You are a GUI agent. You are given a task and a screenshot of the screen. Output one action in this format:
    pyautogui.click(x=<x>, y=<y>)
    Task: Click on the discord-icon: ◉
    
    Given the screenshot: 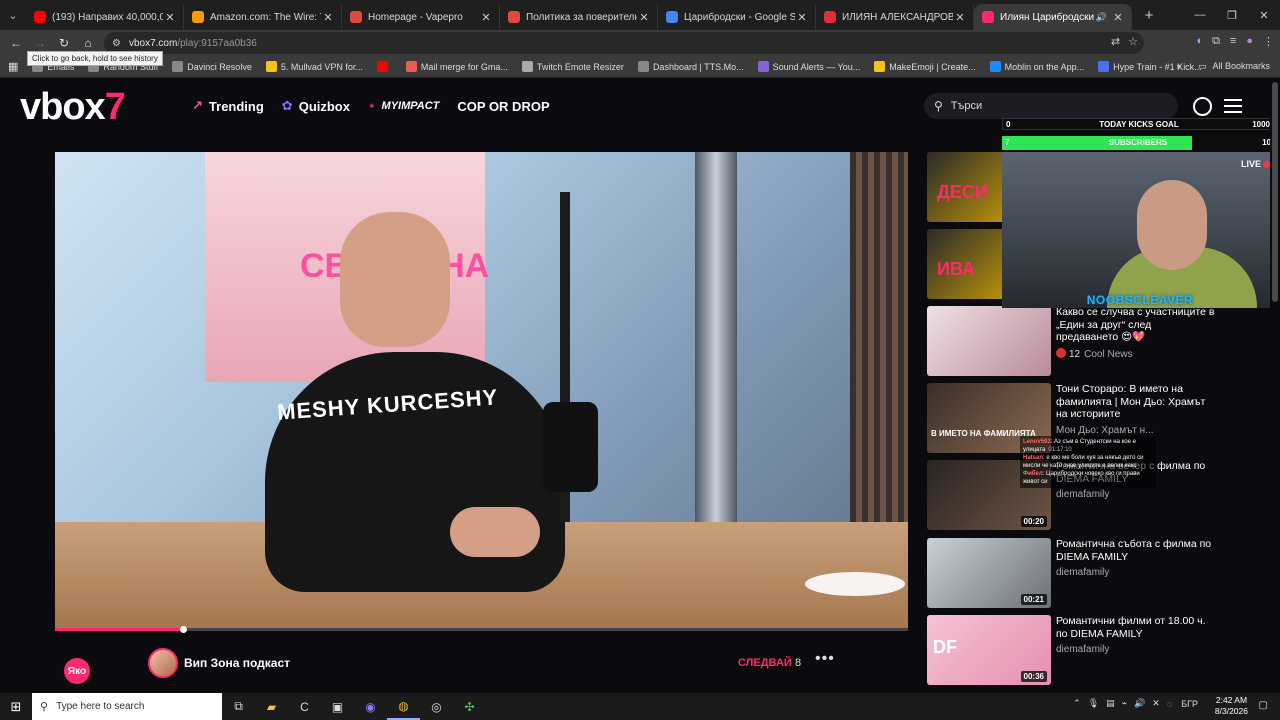 What is the action you would take?
    pyautogui.click(x=370, y=706)
    